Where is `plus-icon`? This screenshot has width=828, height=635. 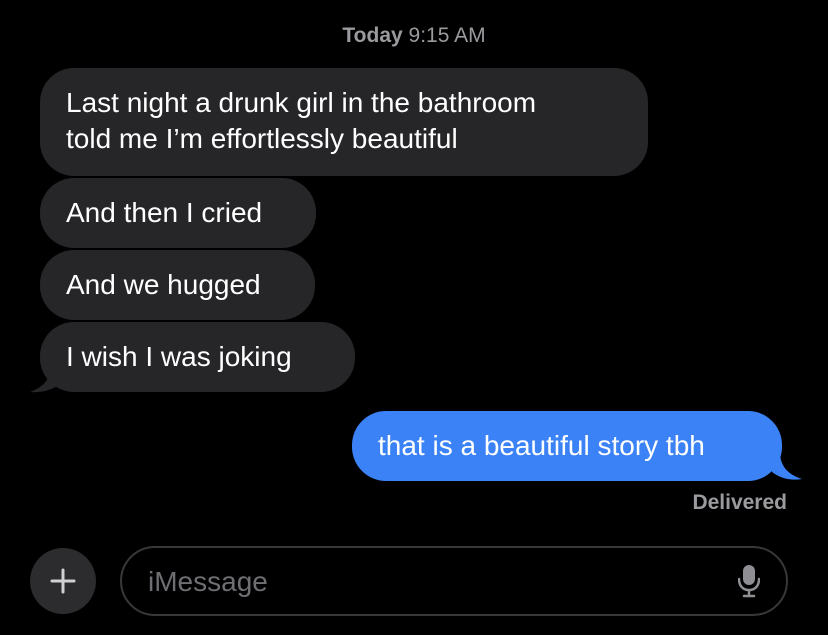
plus-icon is located at coordinates (63, 581).